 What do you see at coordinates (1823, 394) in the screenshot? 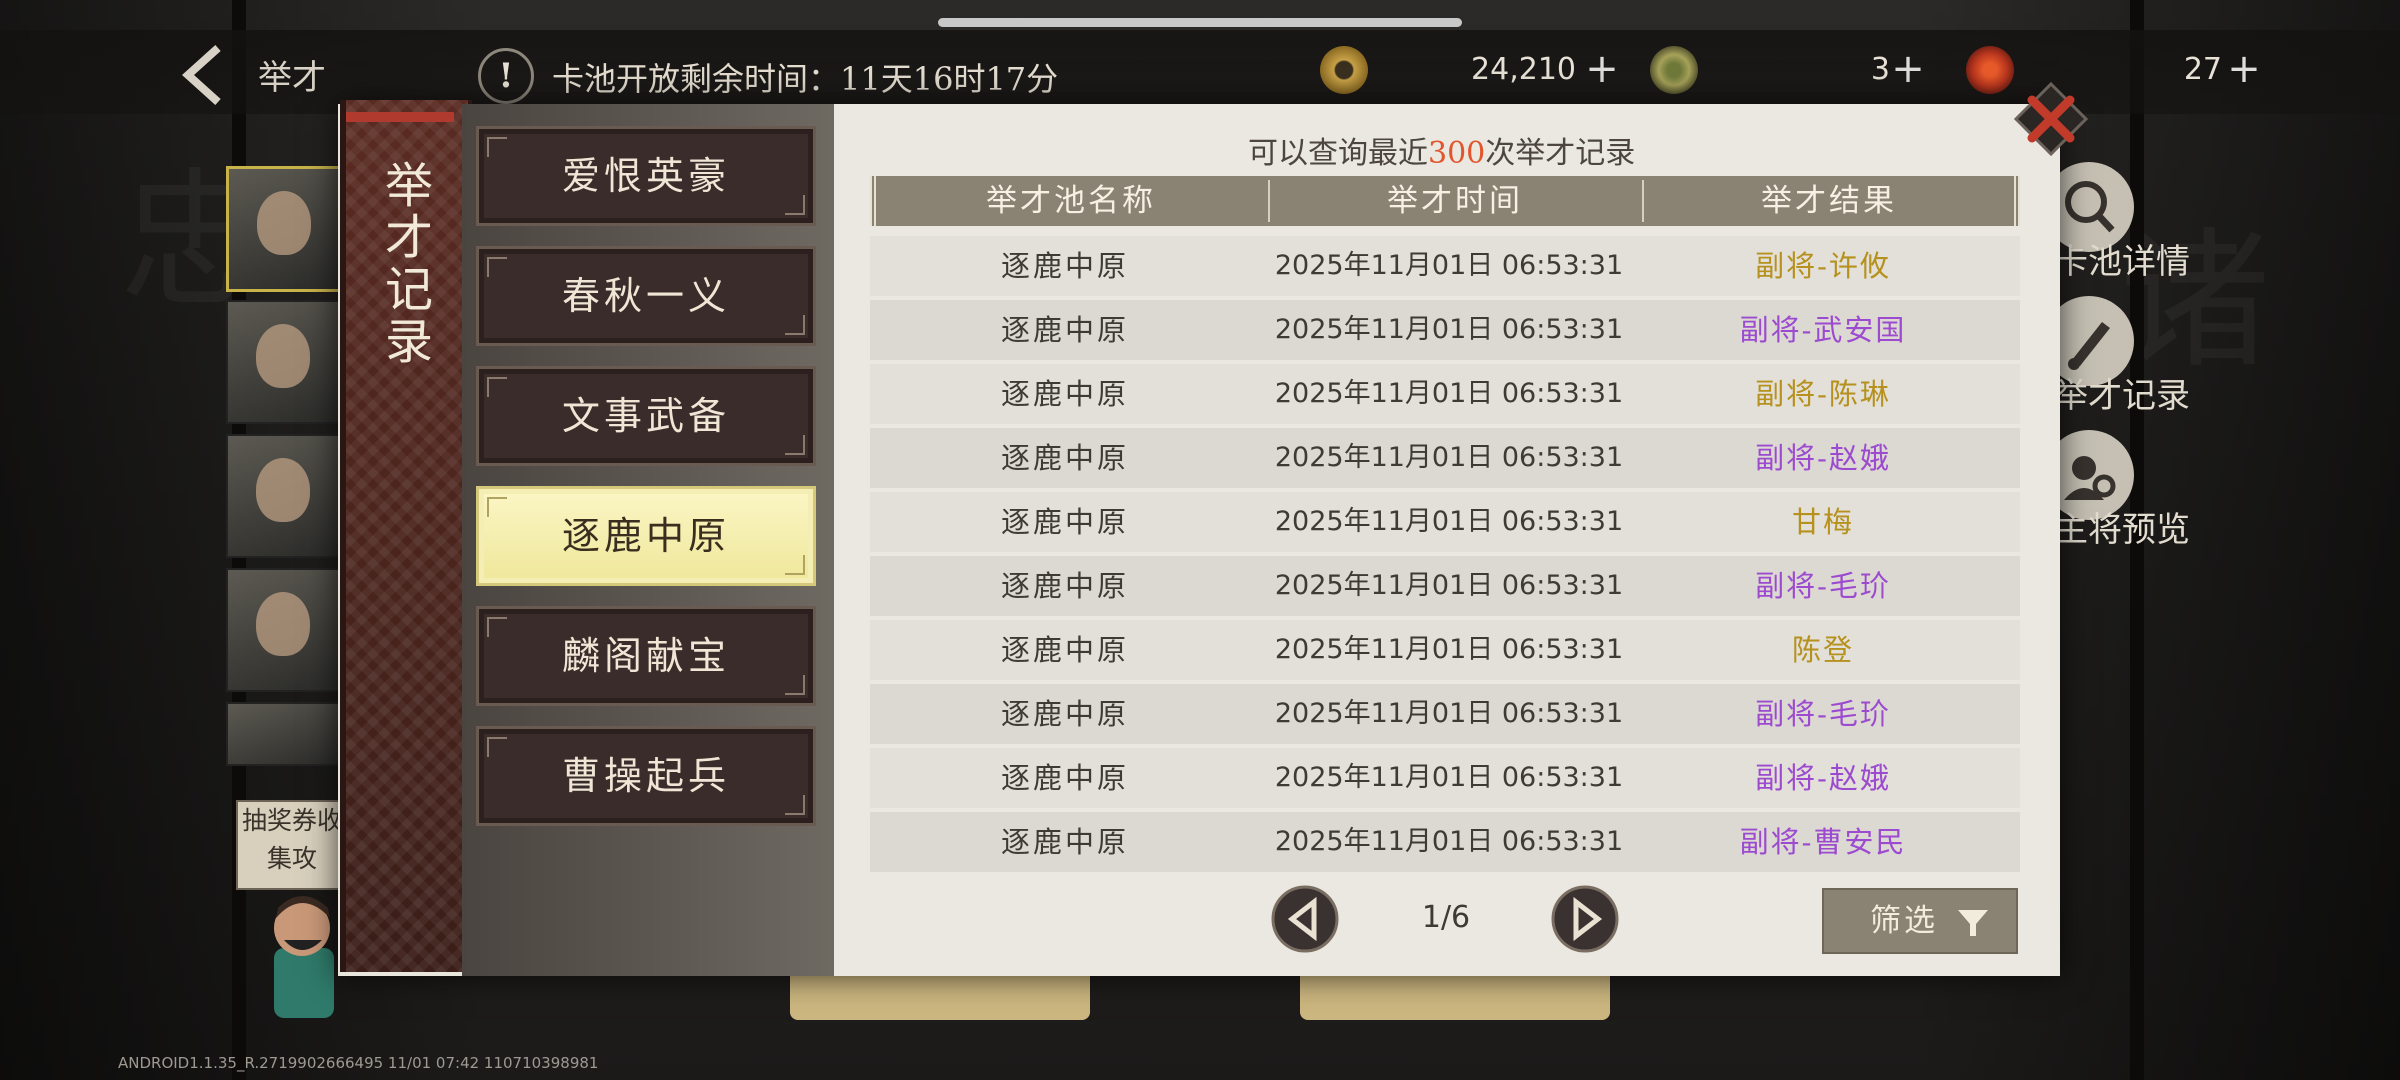
I see `record-result: 副将-陈琳` at bounding box center [1823, 394].